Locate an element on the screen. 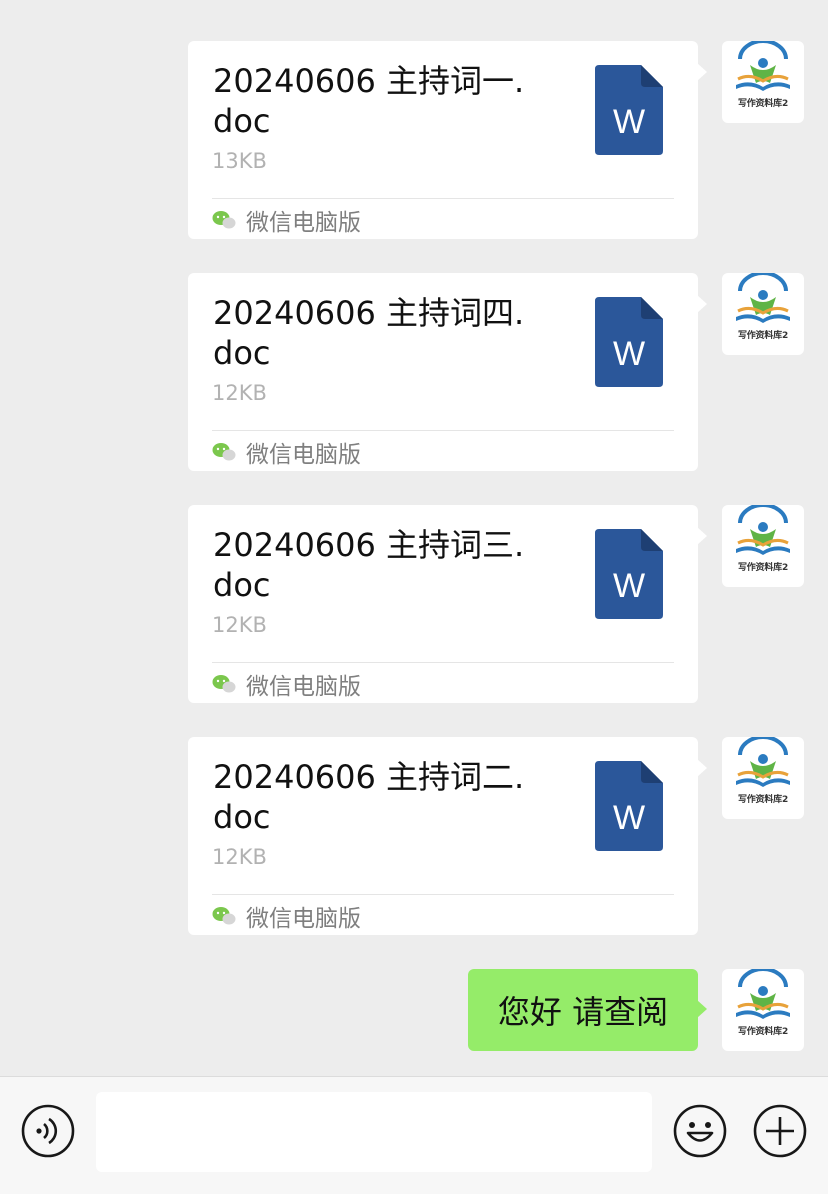 This screenshot has height=1194, width=828. file-name: 20240606 主持词一.doc is located at coordinates (369, 101).